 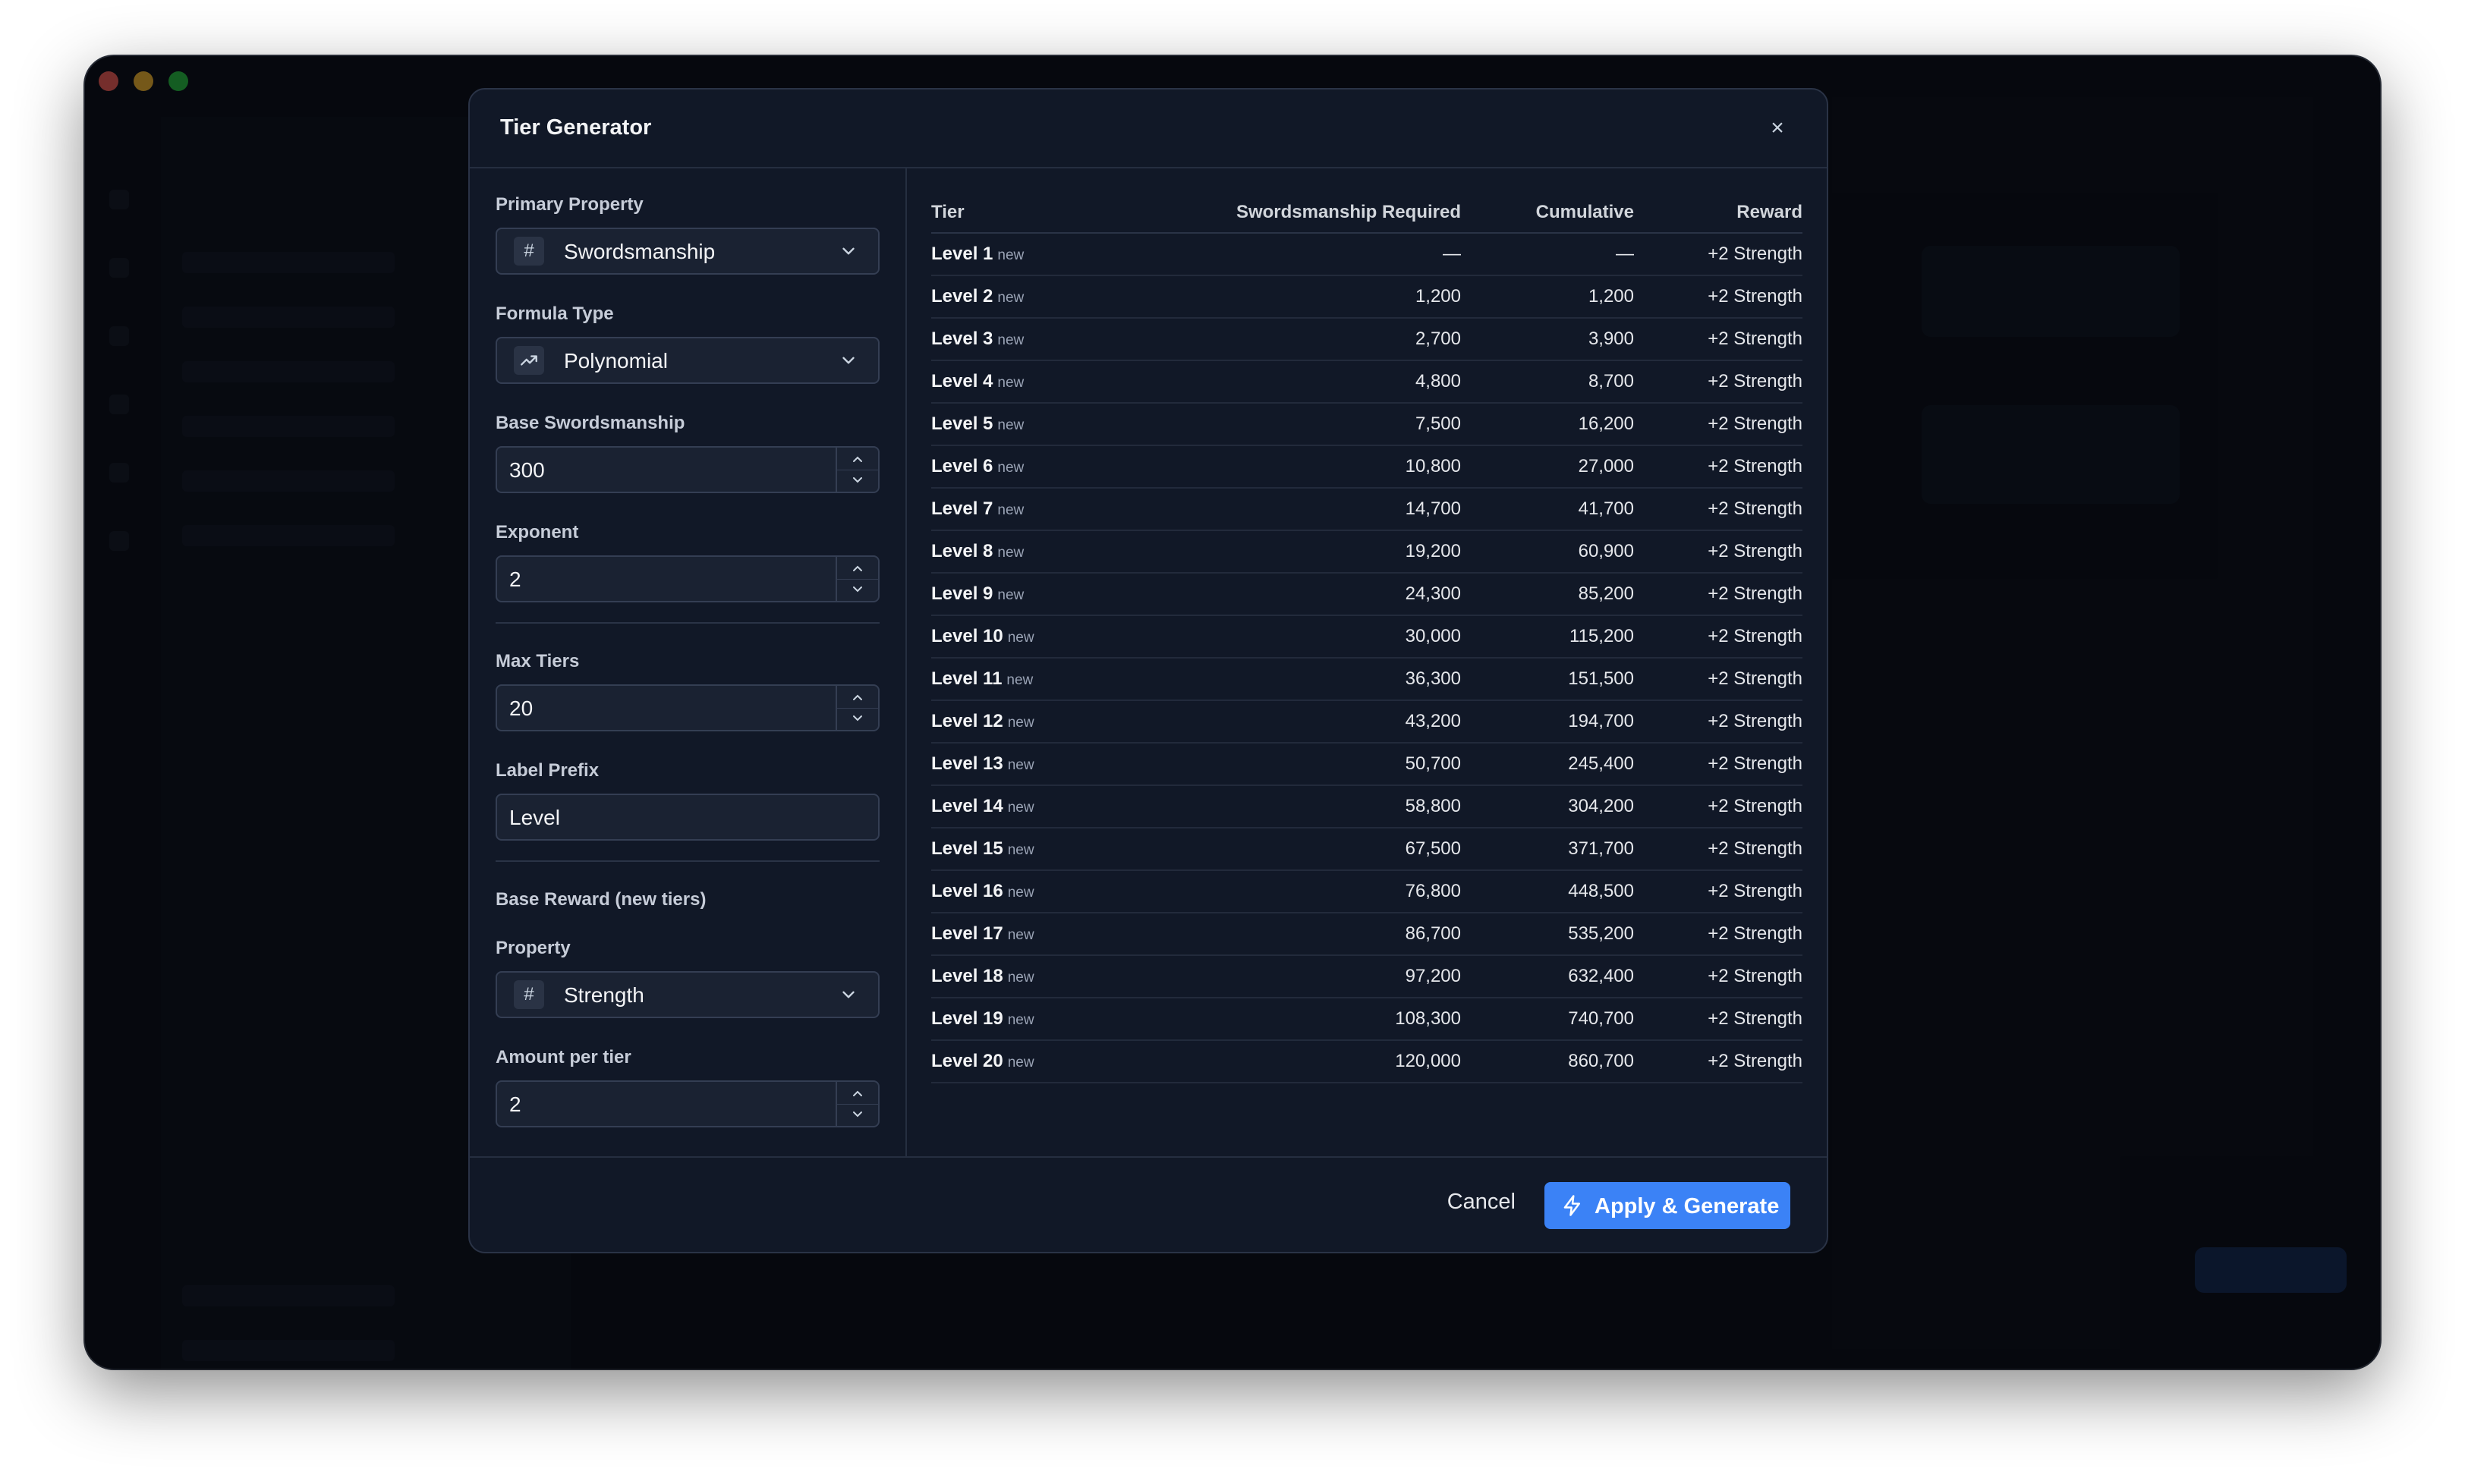 What do you see at coordinates (1052, 1061) in the screenshot?
I see `tier-cell: Level 20 new` at bounding box center [1052, 1061].